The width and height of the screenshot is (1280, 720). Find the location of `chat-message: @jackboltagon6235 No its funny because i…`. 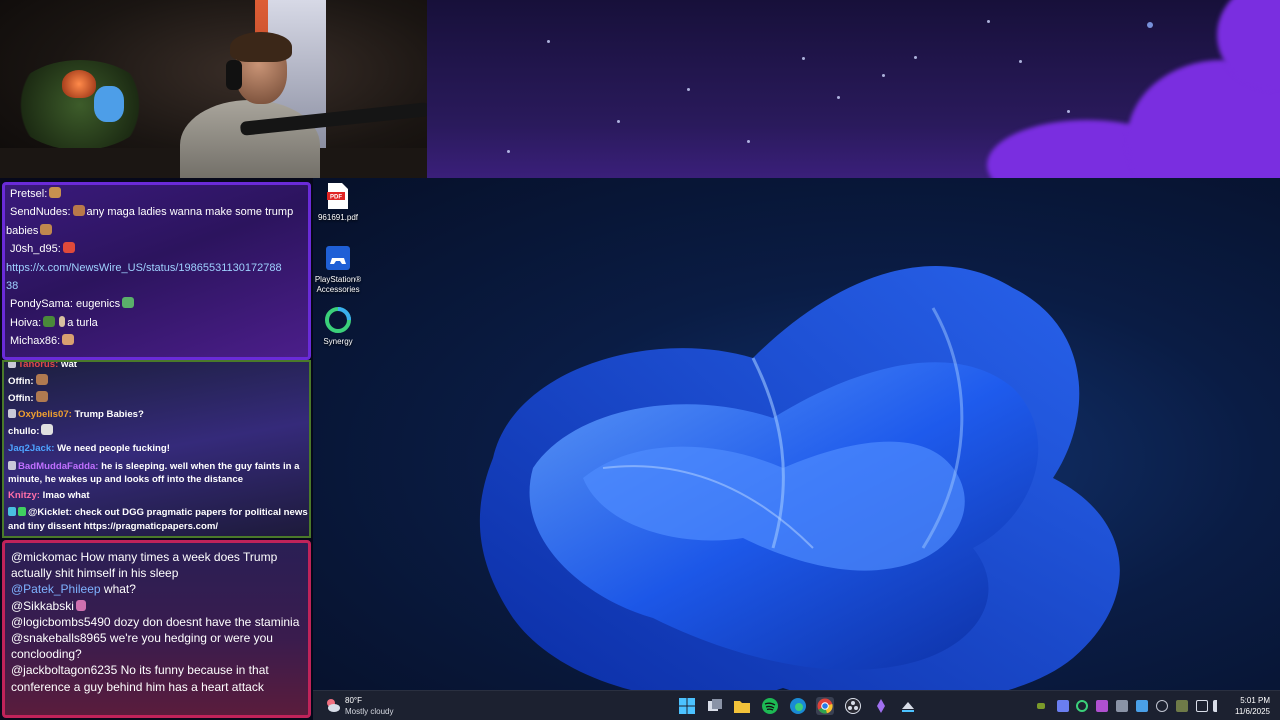

chat-message: @jackboltagon6235 No its funny because i… is located at coordinates (140, 678).